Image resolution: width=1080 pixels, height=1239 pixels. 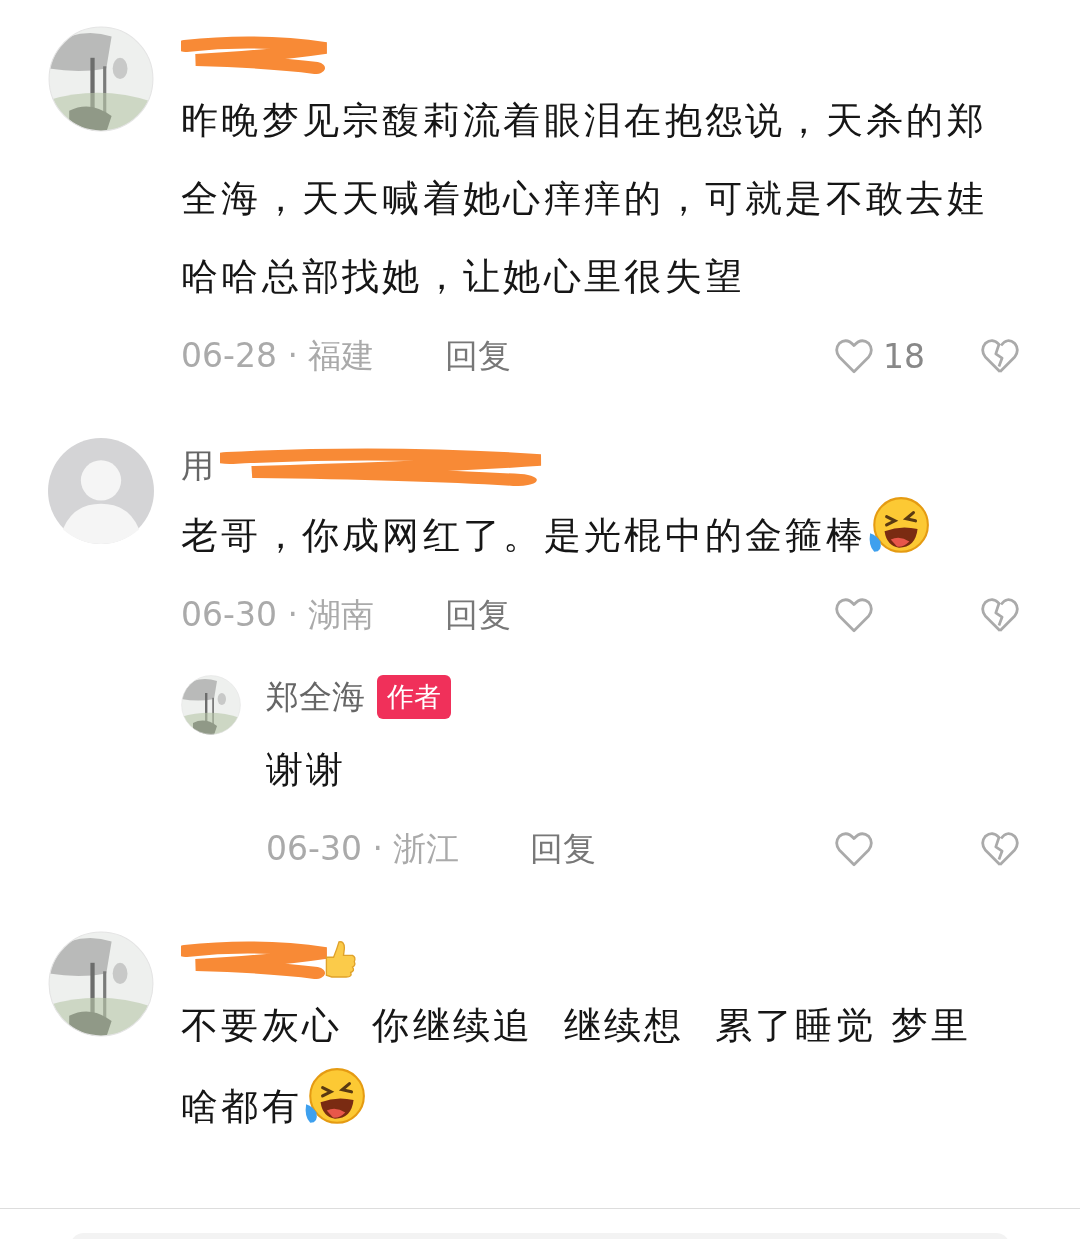 What do you see at coordinates (904, 356) in the screenshot?
I see `like-count: 18` at bounding box center [904, 356].